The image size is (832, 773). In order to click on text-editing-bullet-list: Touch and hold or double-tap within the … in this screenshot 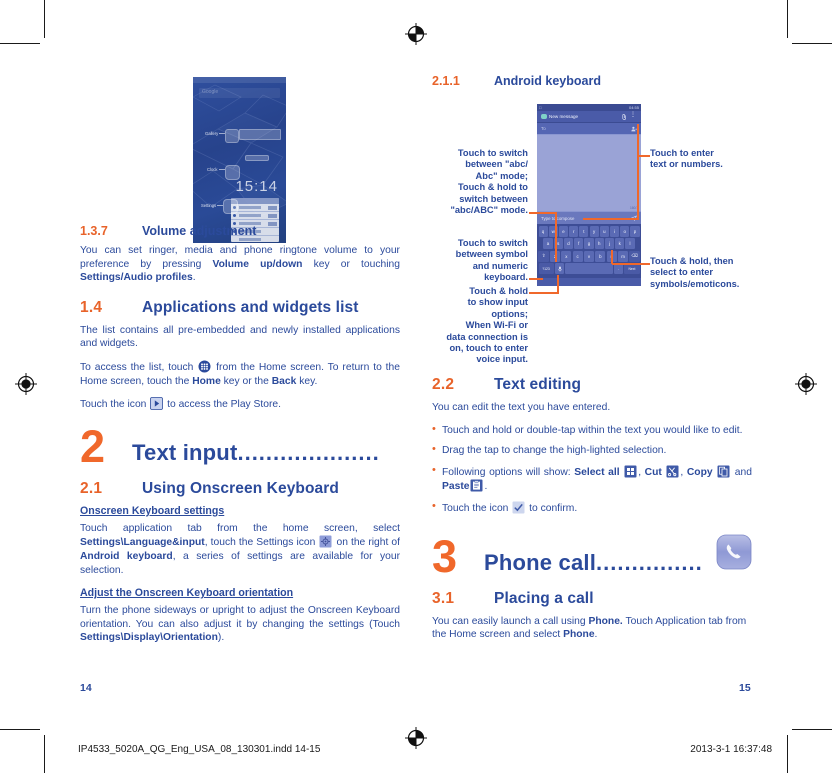, I will do `click(592, 469)`.